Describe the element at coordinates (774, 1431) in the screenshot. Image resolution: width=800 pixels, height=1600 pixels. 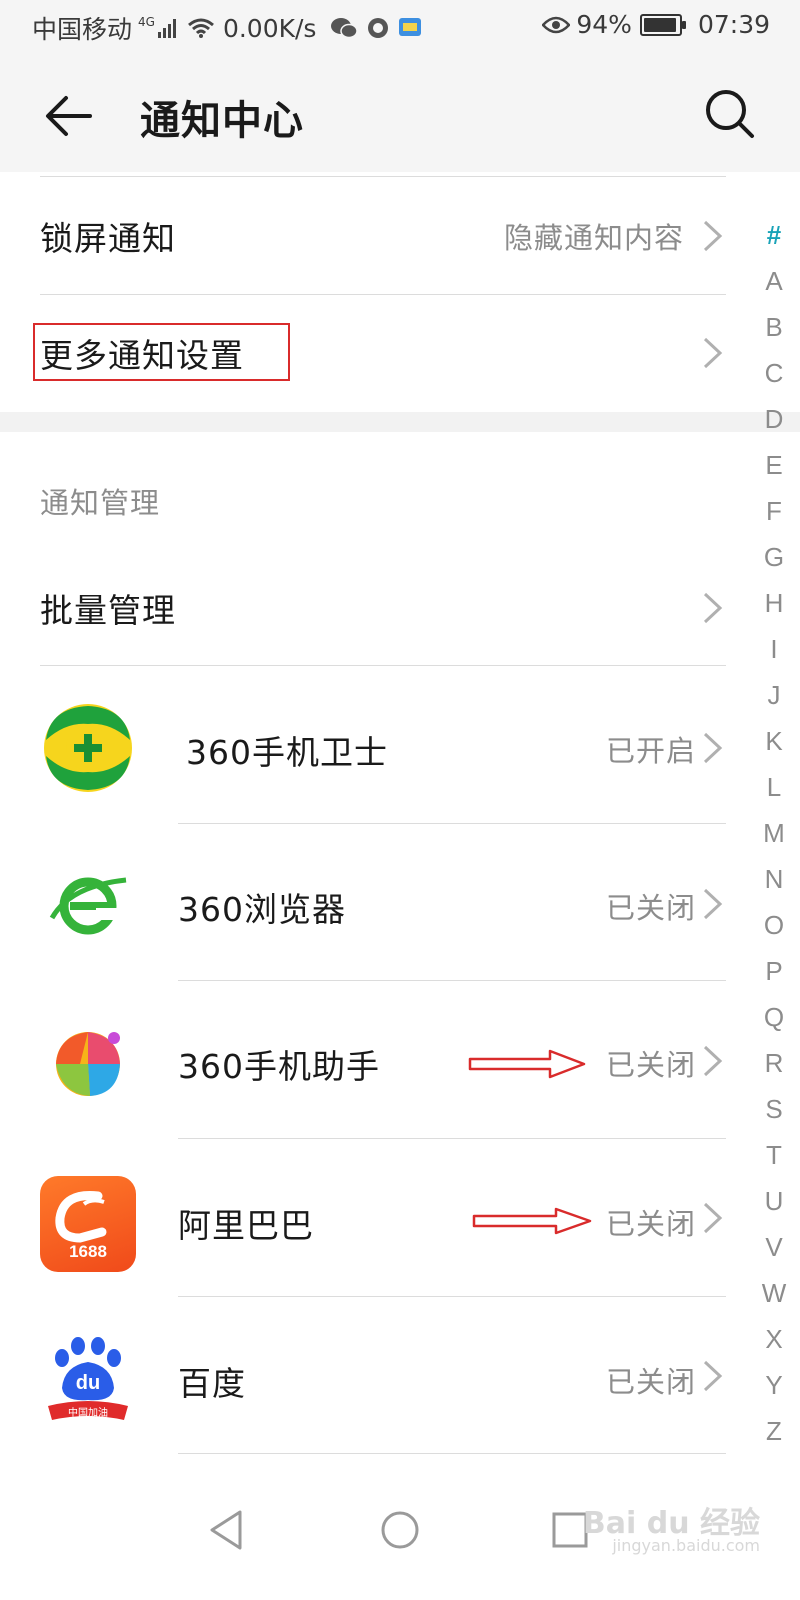
I see `index-letter: Z` at that location.